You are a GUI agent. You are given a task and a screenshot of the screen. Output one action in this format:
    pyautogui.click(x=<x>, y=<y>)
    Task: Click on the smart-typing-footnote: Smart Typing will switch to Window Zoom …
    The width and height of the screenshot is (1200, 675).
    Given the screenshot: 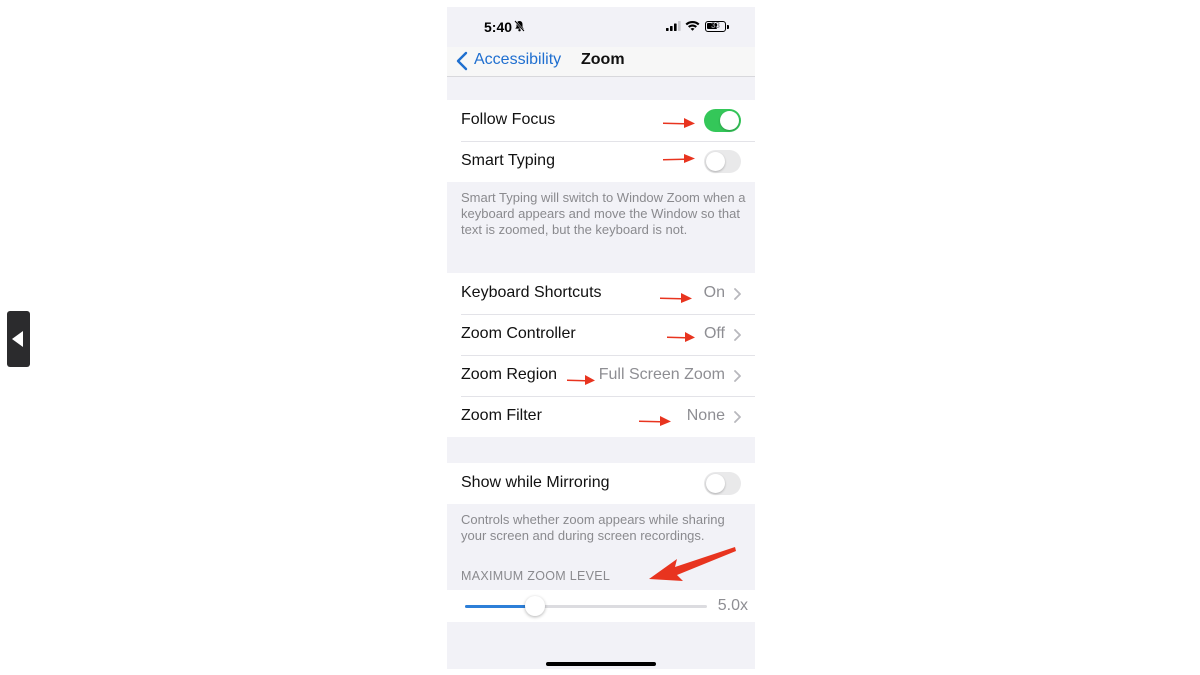 What is the action you would take?
    pyautogui.click(x=603, y=213)
    